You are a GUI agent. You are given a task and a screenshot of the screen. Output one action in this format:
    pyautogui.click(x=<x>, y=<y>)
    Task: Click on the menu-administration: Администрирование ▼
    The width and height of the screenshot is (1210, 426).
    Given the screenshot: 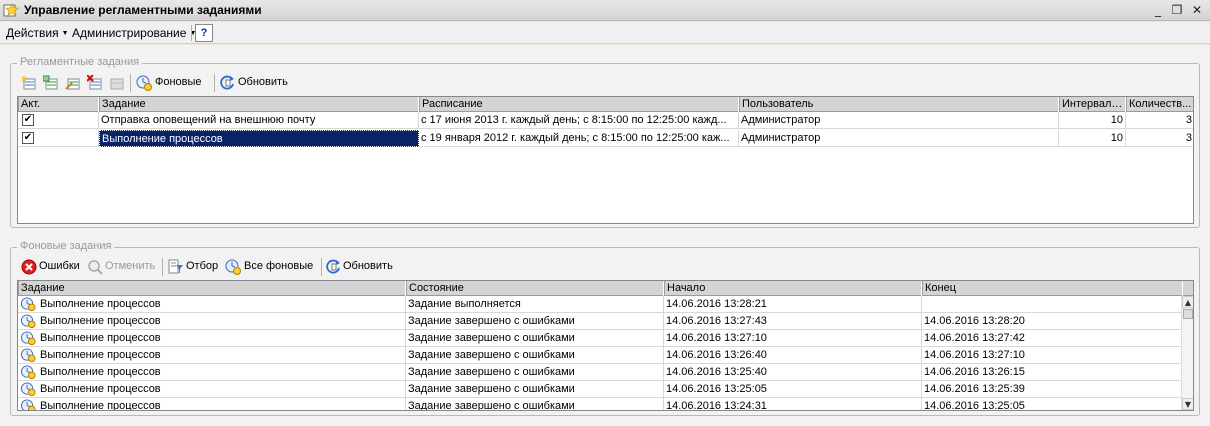 What is the action you would take?
    pyautogui.click(x=134, y=33)
    